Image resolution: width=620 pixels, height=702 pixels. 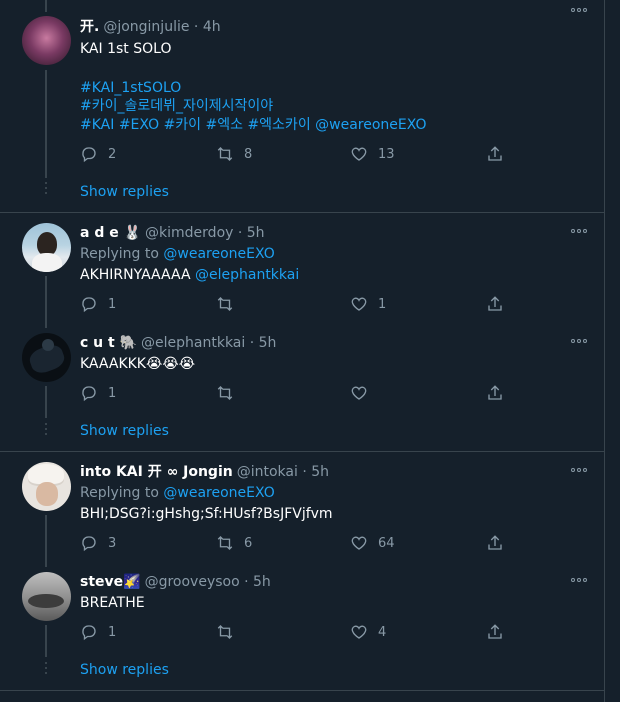 What do you see at coordinates (382, 304) in the screenshot?
I see `like-count: 1` at bounding box center [382, 304].